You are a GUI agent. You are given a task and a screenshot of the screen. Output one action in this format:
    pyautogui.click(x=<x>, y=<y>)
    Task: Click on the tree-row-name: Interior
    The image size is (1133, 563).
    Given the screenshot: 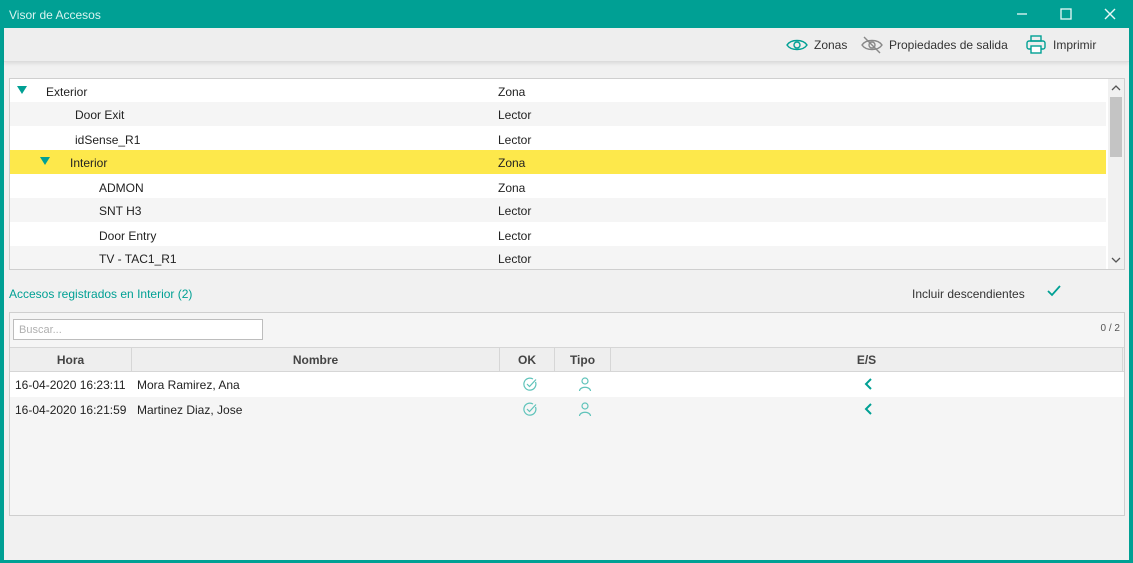 What is the action you would take?
    pyautogui.click(x=89, y=163)
    